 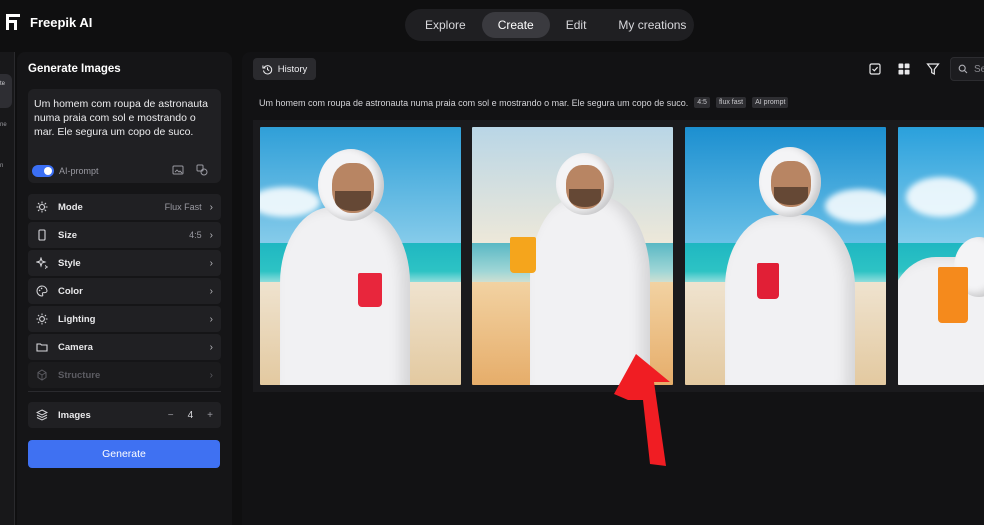 What do you see at coordinates (6, 91) in the screenshot?
I see `rail-item-active` at bounding box center [6, 91].